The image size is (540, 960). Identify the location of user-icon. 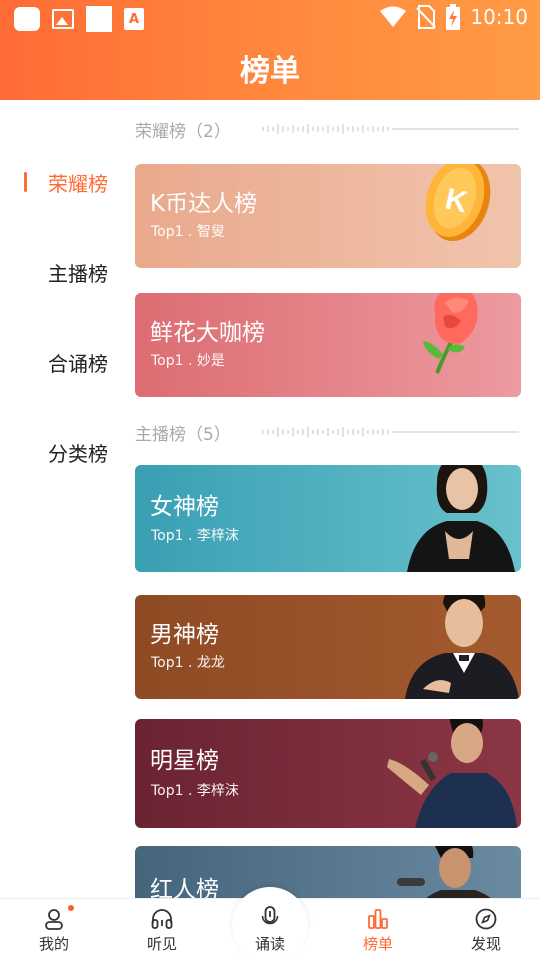
(54, 919).